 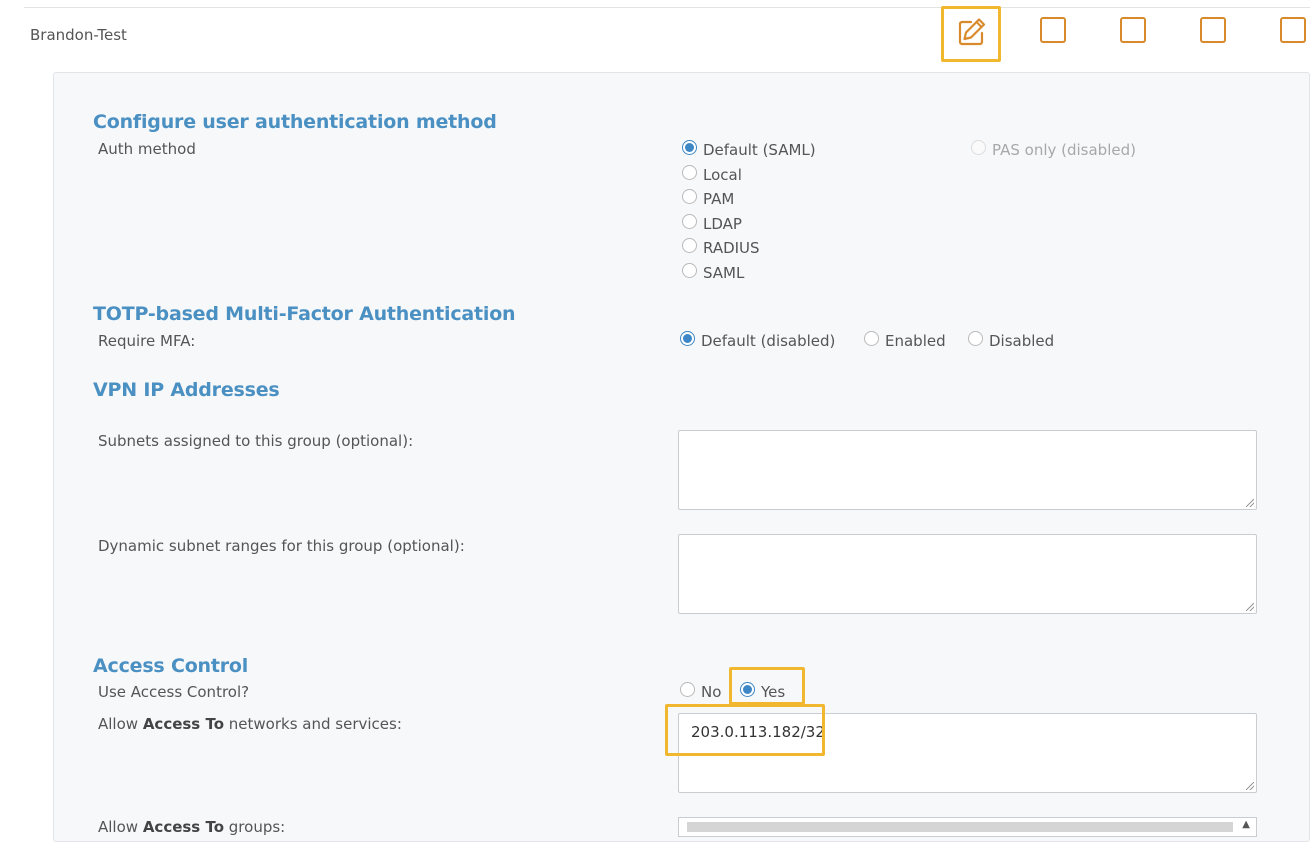 What do you see at coordinates (871, 338) in the screenshot?
I see `mfa-radio-enabled` at bounding box center [871, 338].